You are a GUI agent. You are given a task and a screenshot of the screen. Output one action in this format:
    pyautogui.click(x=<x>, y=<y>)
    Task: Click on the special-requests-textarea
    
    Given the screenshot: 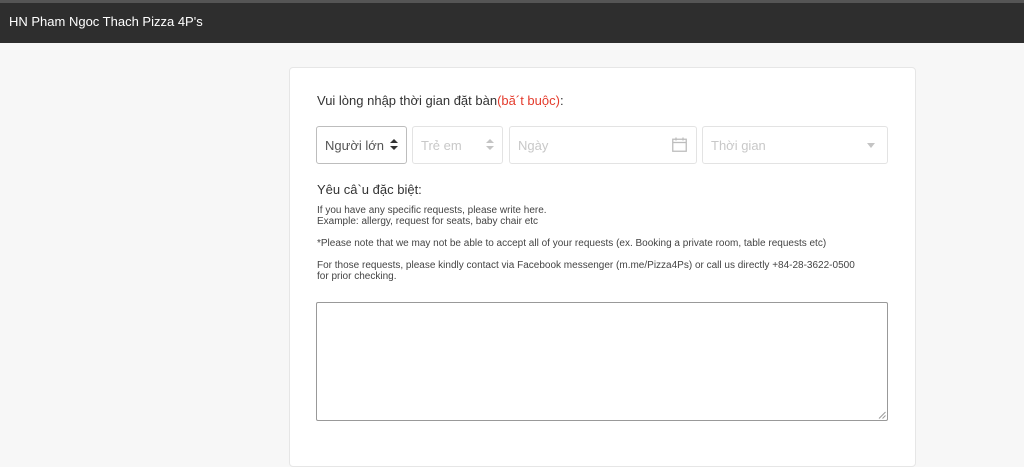 What is the action you would take?
    pyautogui.click(x=602, y=361)
    